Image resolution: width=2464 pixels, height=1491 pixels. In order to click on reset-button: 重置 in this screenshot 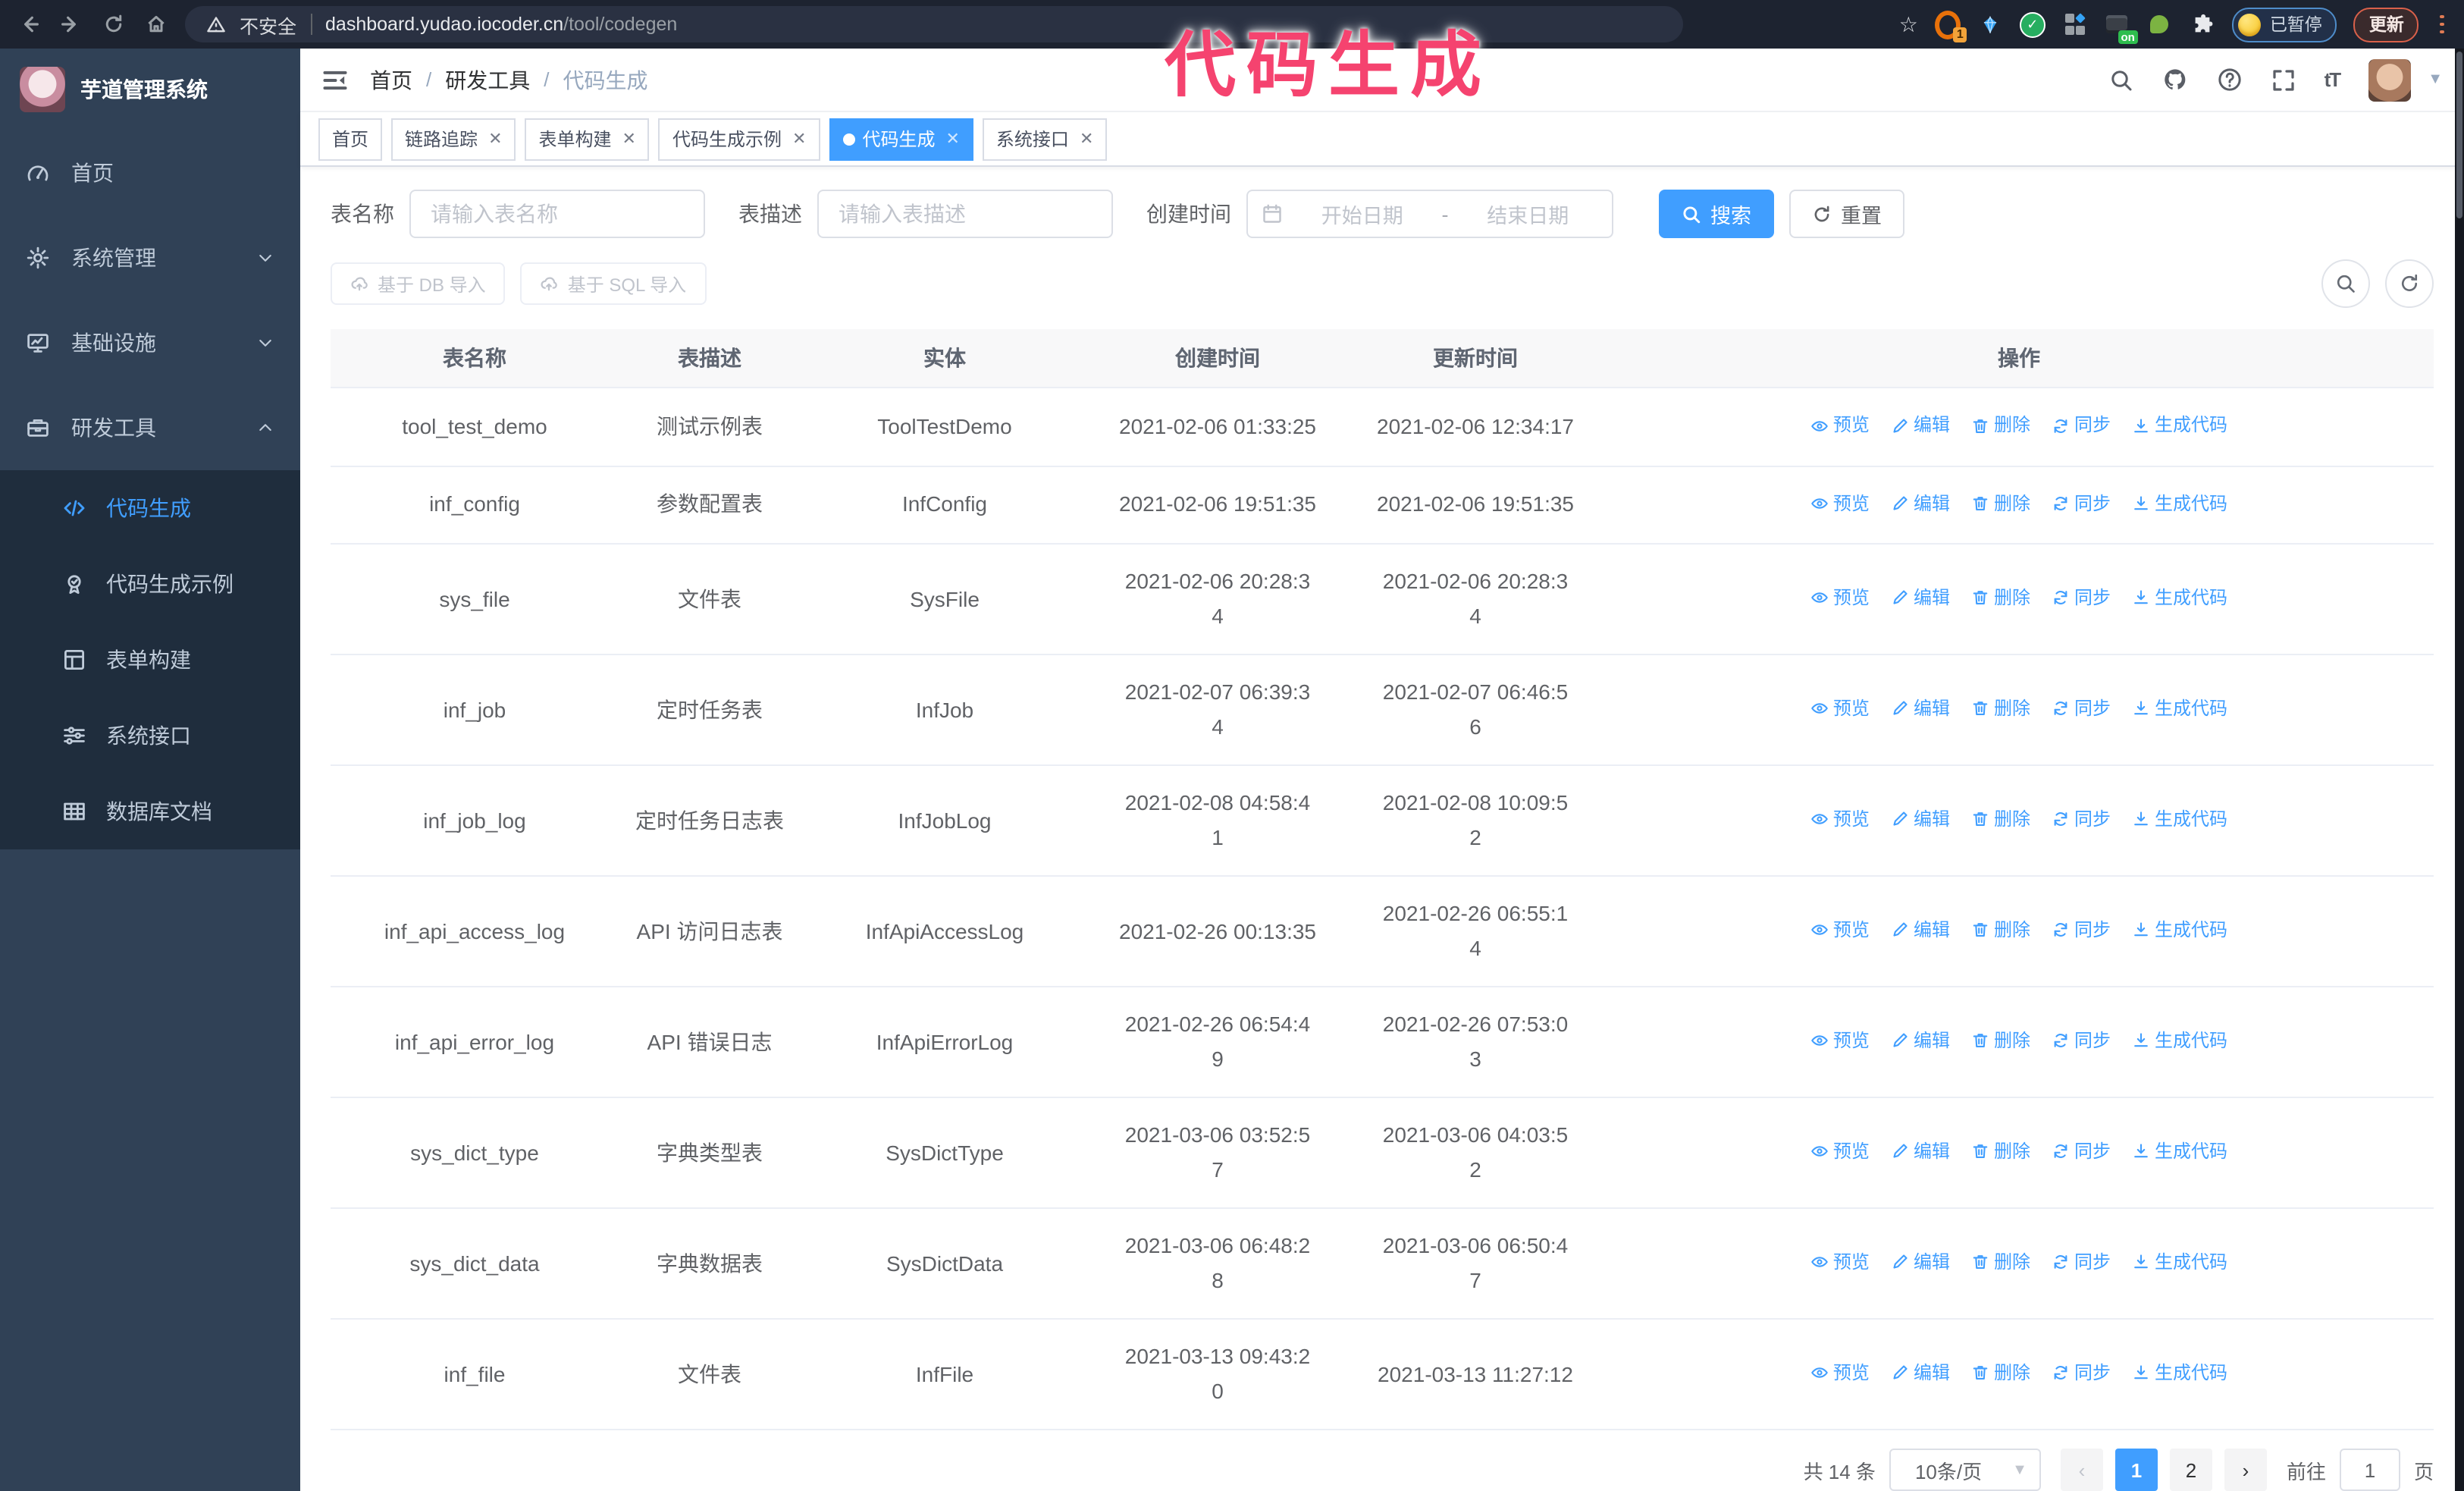, I will do `click(1846, 214)`.